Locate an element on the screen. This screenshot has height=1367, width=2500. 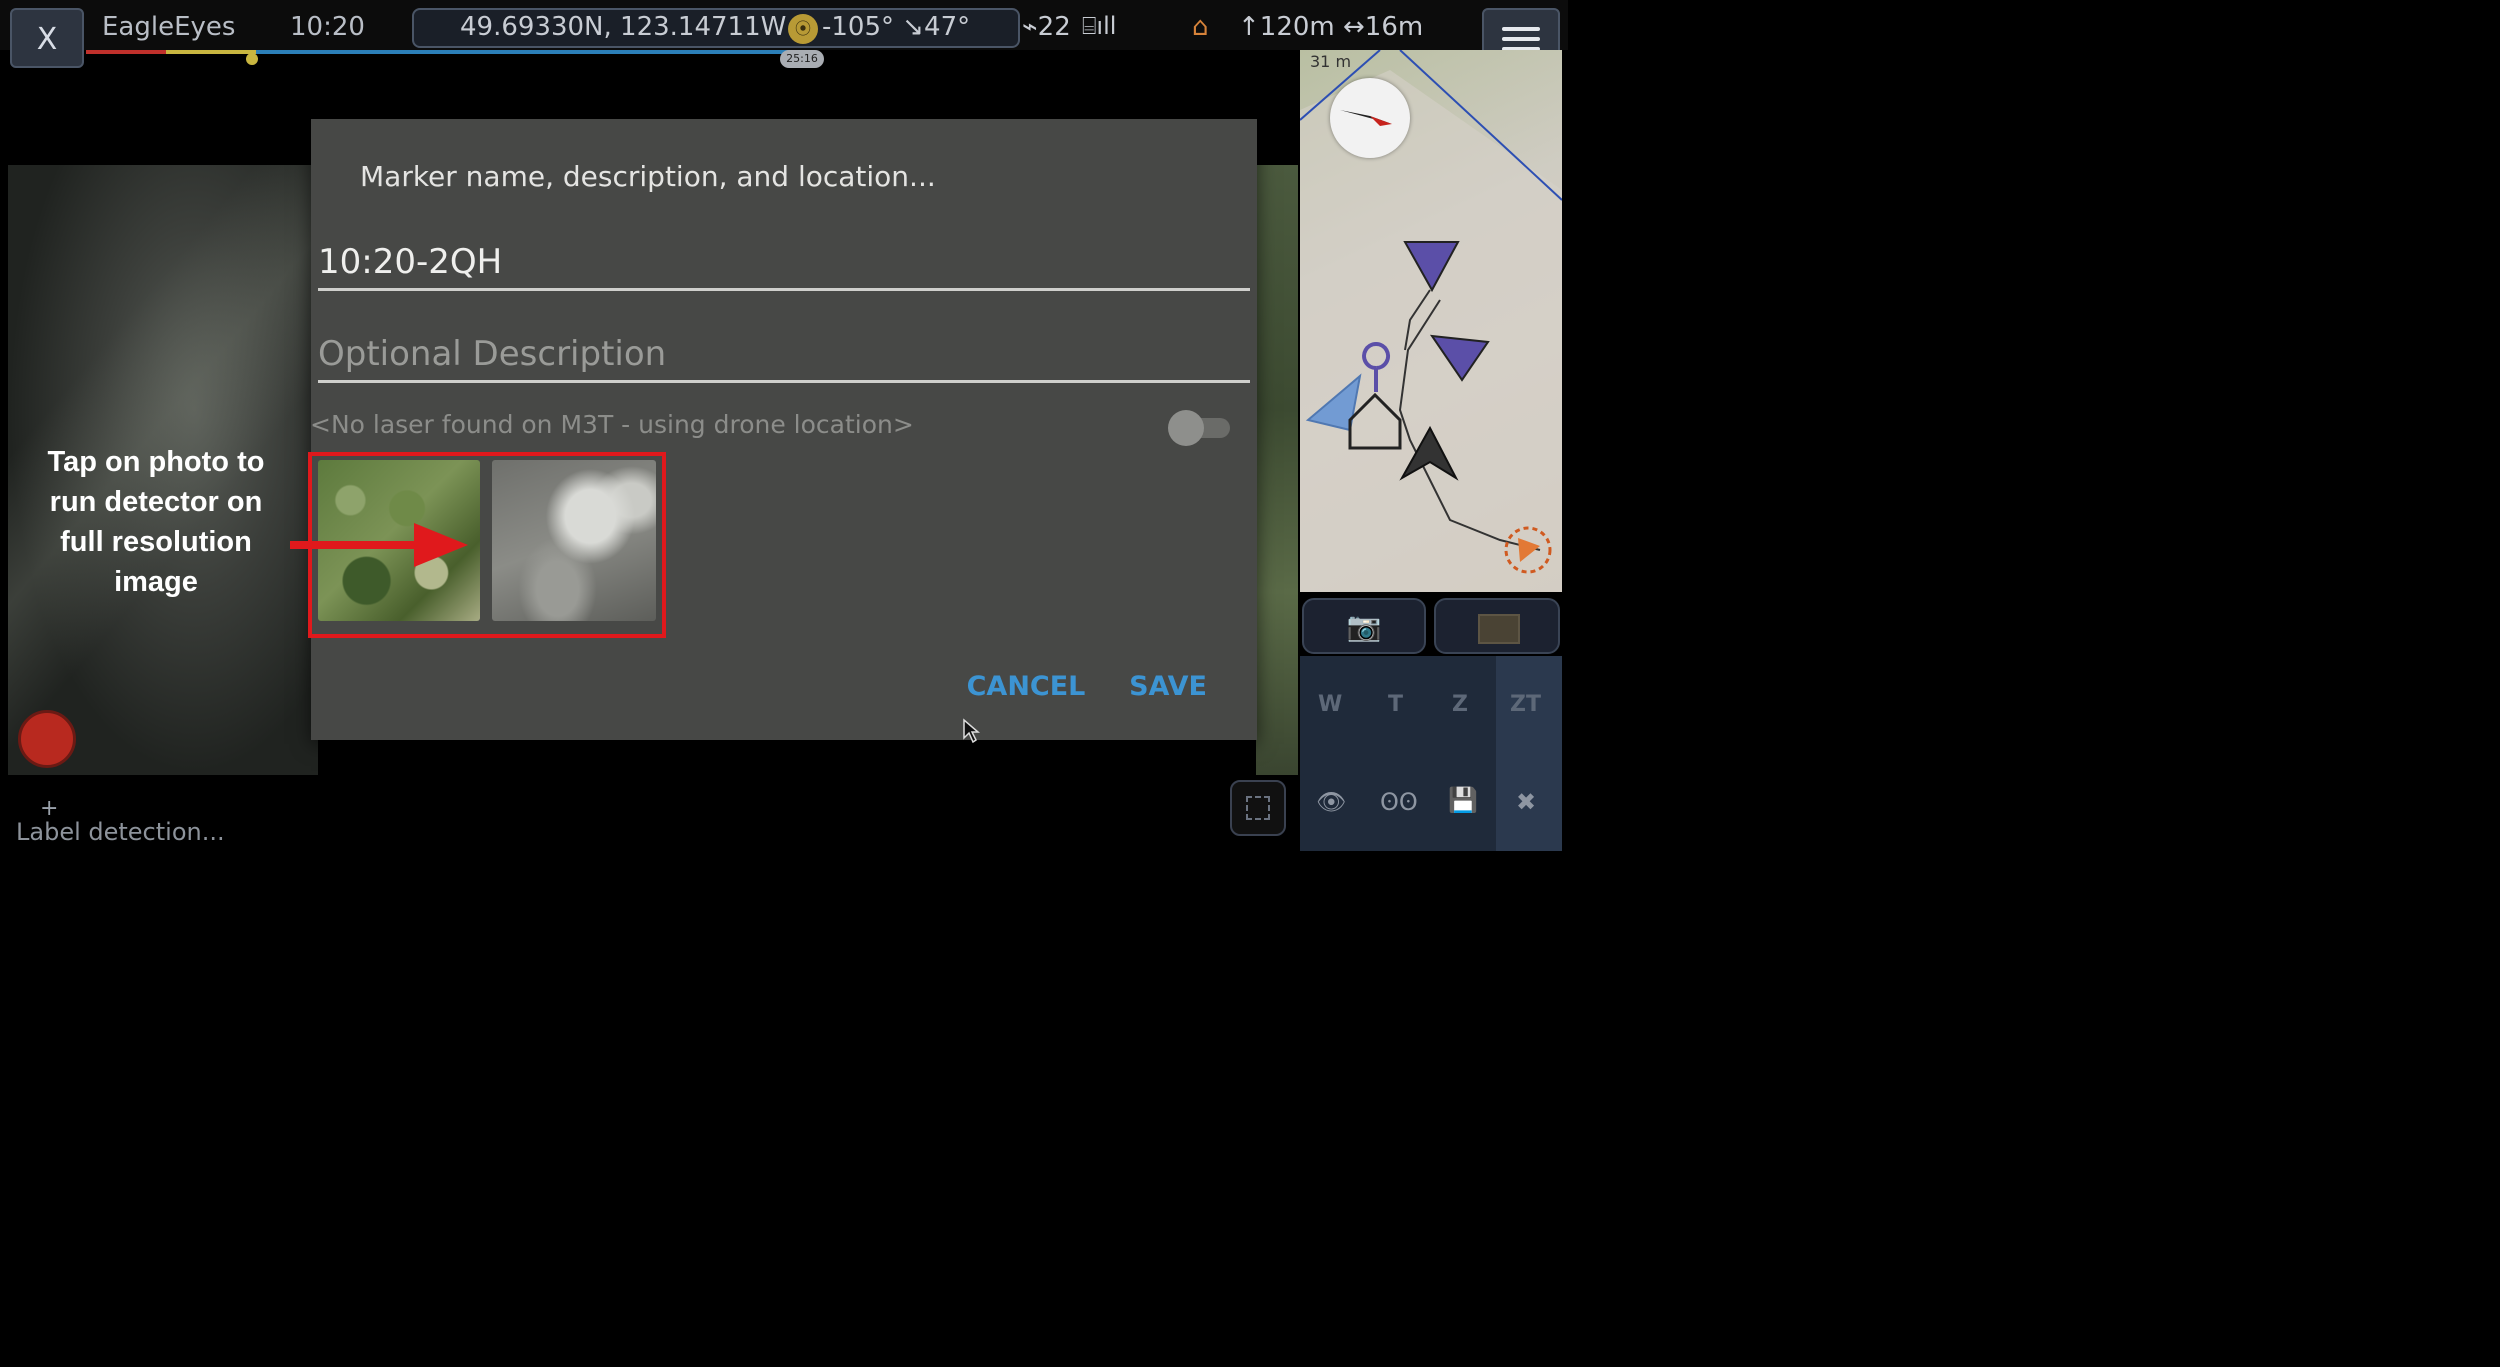
fullscreen-button is located at coordinates (1258, 808).